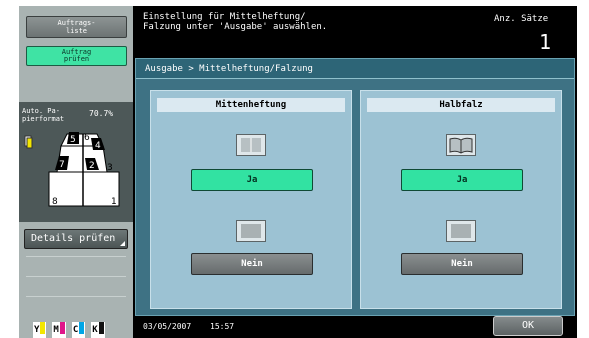 The height and width of the screenshot is (338, 589). I want to click on sets-label: Anz. Sätze, so click(521, 19).